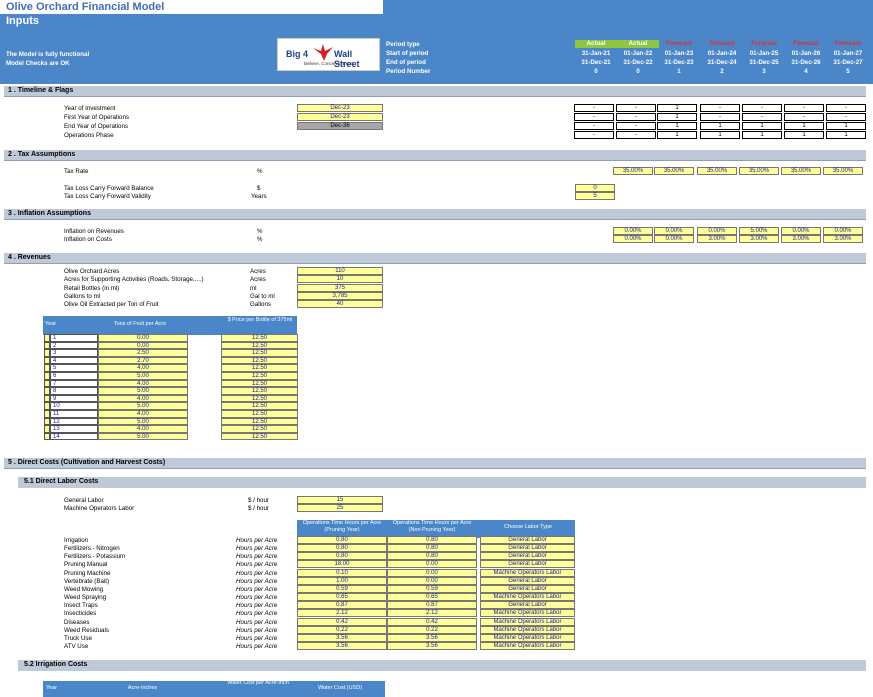 The width and height of the screenshot is (873, 697). Describe the element at coordinates (340, 508) in the screenshot. I see `labor-rate-input: 25` at that location.